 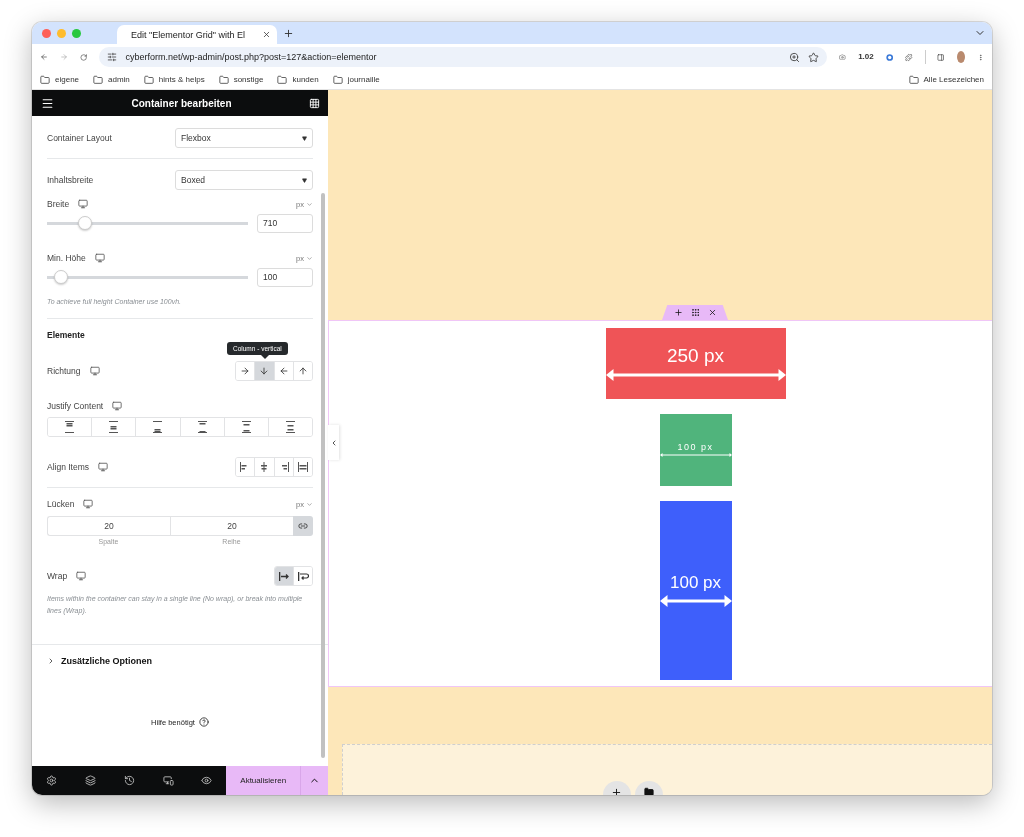 I want to click on dimension-label: 100 px, so click(x=695, y=582).